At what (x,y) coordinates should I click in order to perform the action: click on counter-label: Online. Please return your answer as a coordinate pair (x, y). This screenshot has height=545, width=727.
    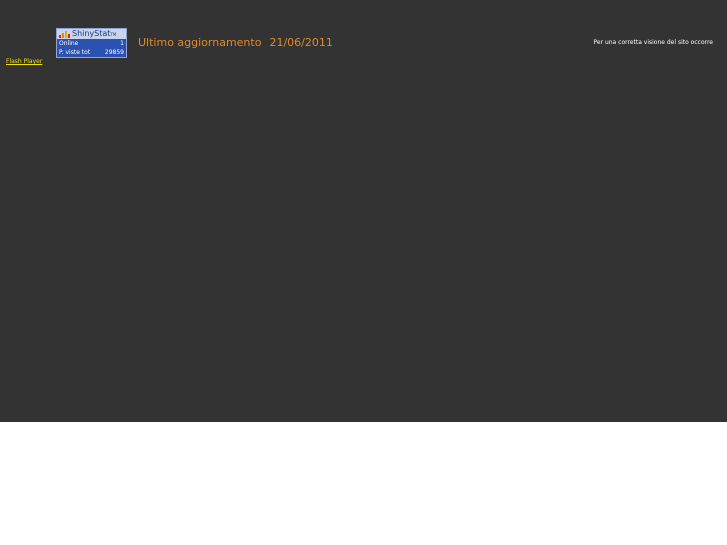
    Looking at the image, I should click on (69, 43).